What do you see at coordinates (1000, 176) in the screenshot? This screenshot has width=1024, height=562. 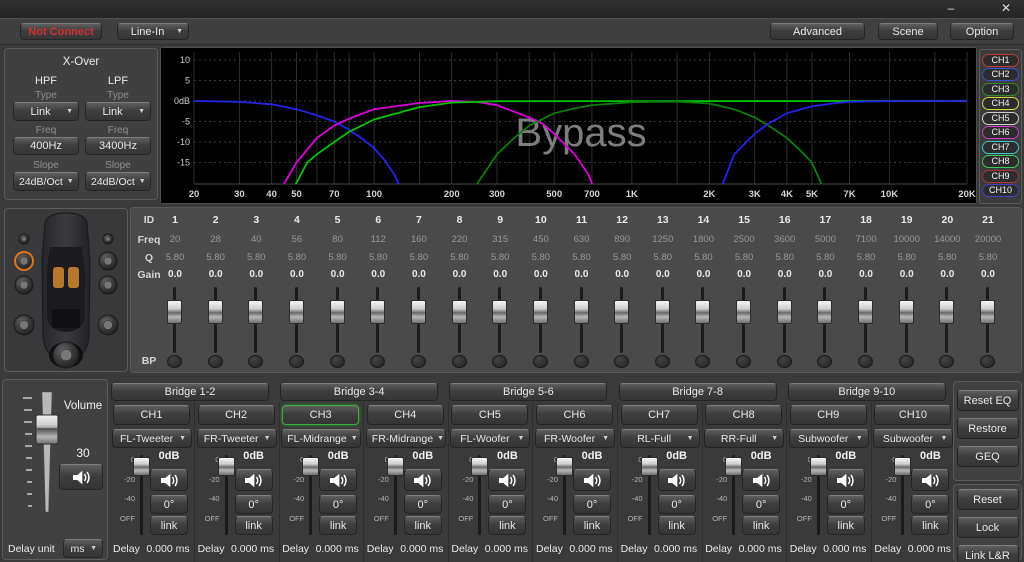 I see `graph-channel-button-ch9: CH9` at bounding box center [1000, 176].